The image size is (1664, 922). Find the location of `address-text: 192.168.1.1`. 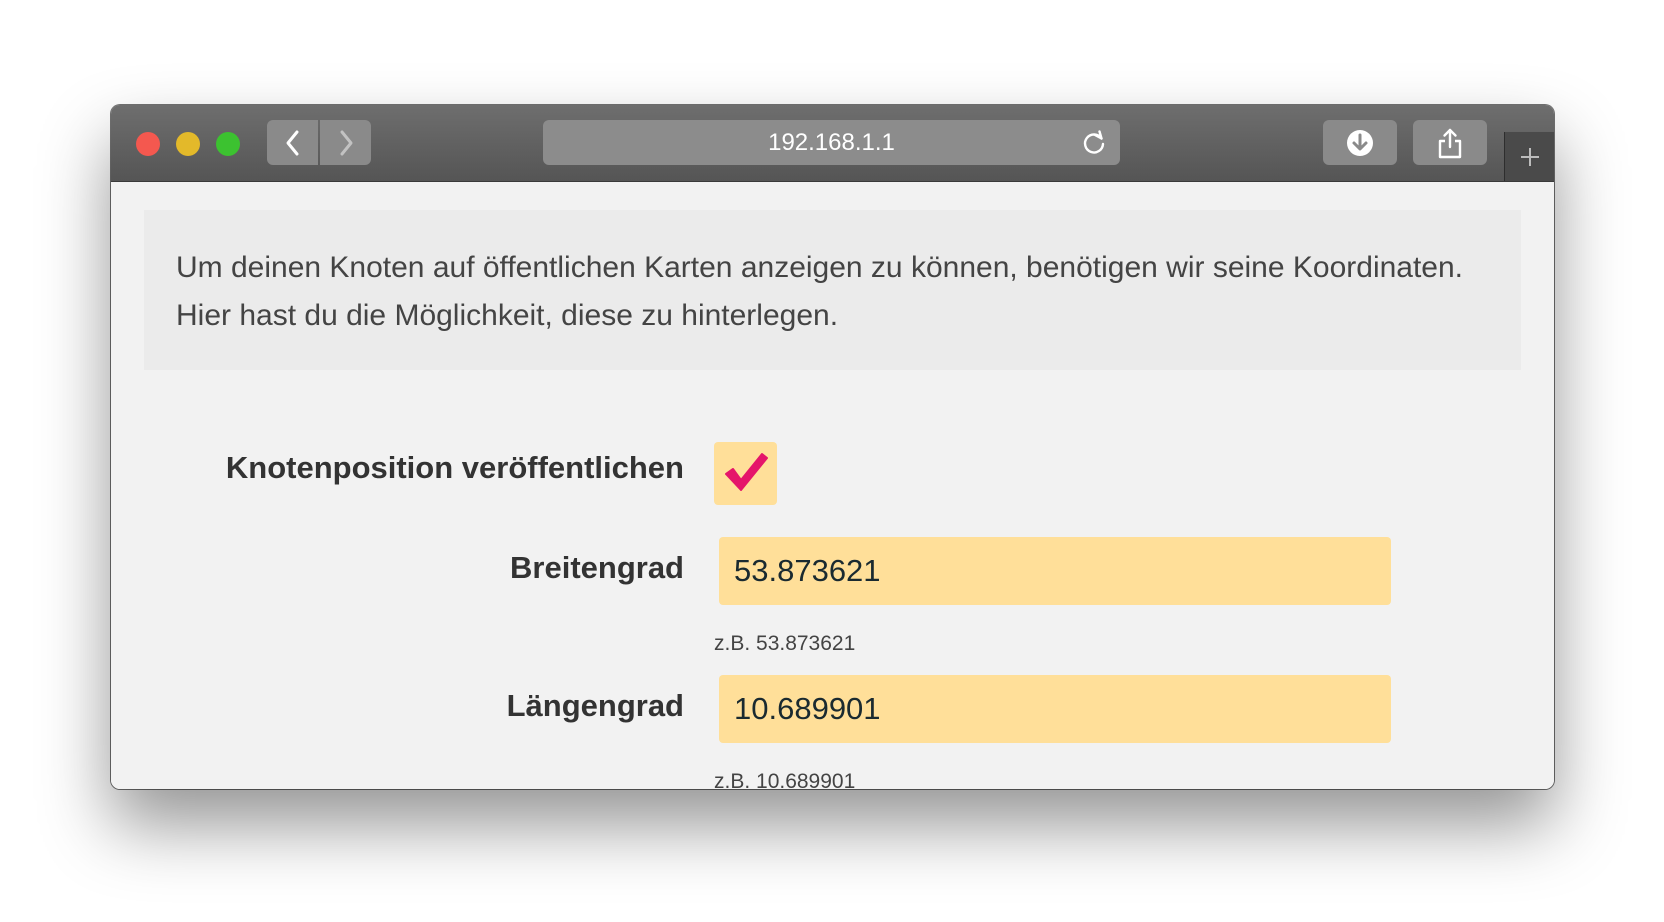

address-text: 192.168.1.1 is located at coordinates (831, 142).